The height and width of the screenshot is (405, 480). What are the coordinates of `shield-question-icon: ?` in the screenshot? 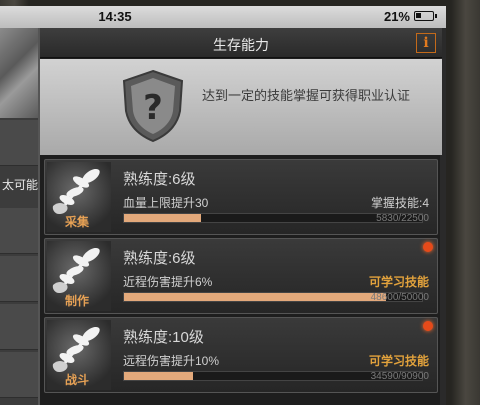 It's located at (153, 106).